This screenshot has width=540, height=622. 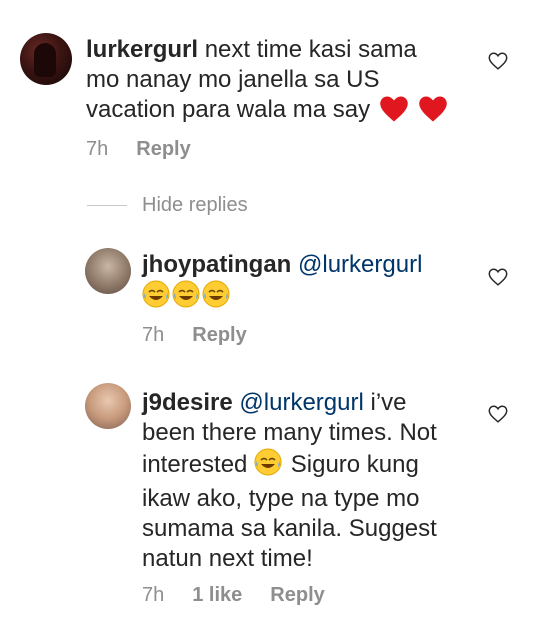 What do you see at coordinates (142, 49) in the screenshot?
I see `username-lurkergurl: lurkergurl` at bounding box center [142, 49].